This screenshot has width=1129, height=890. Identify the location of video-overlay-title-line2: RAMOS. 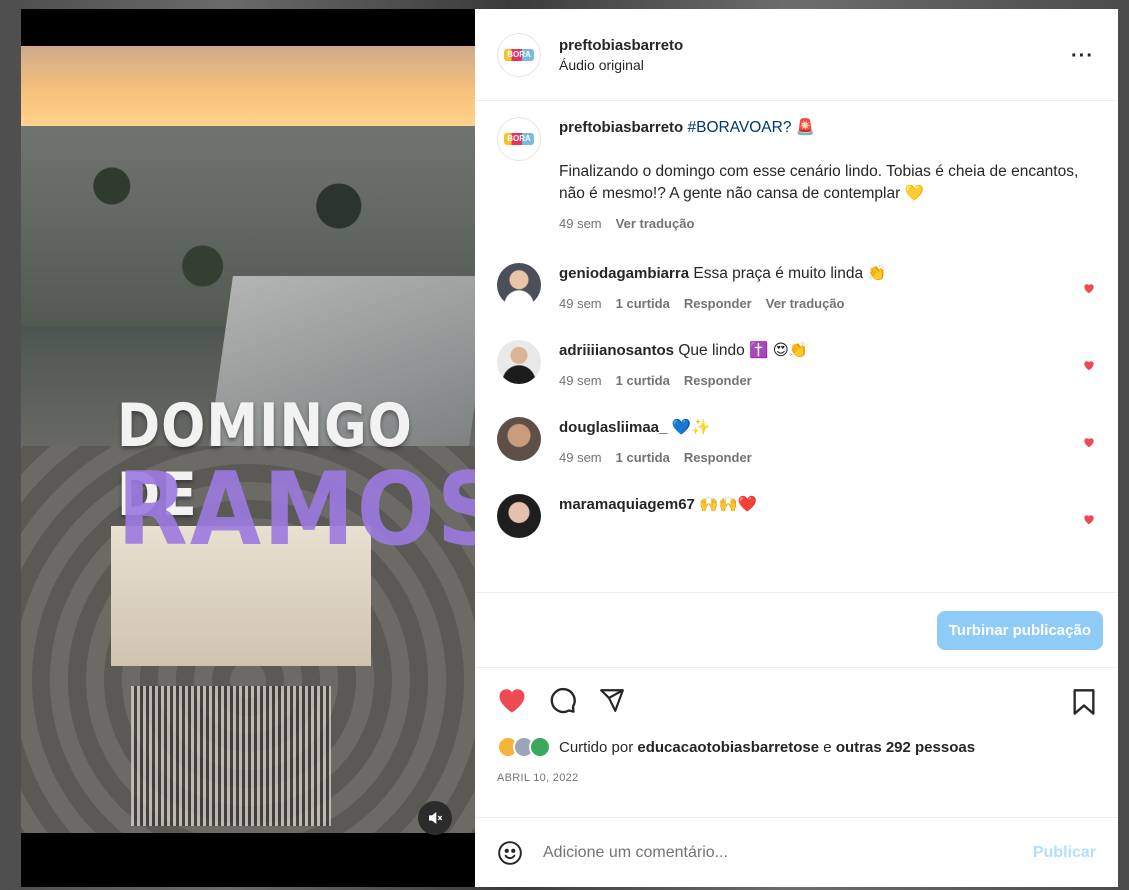
(296, 509).